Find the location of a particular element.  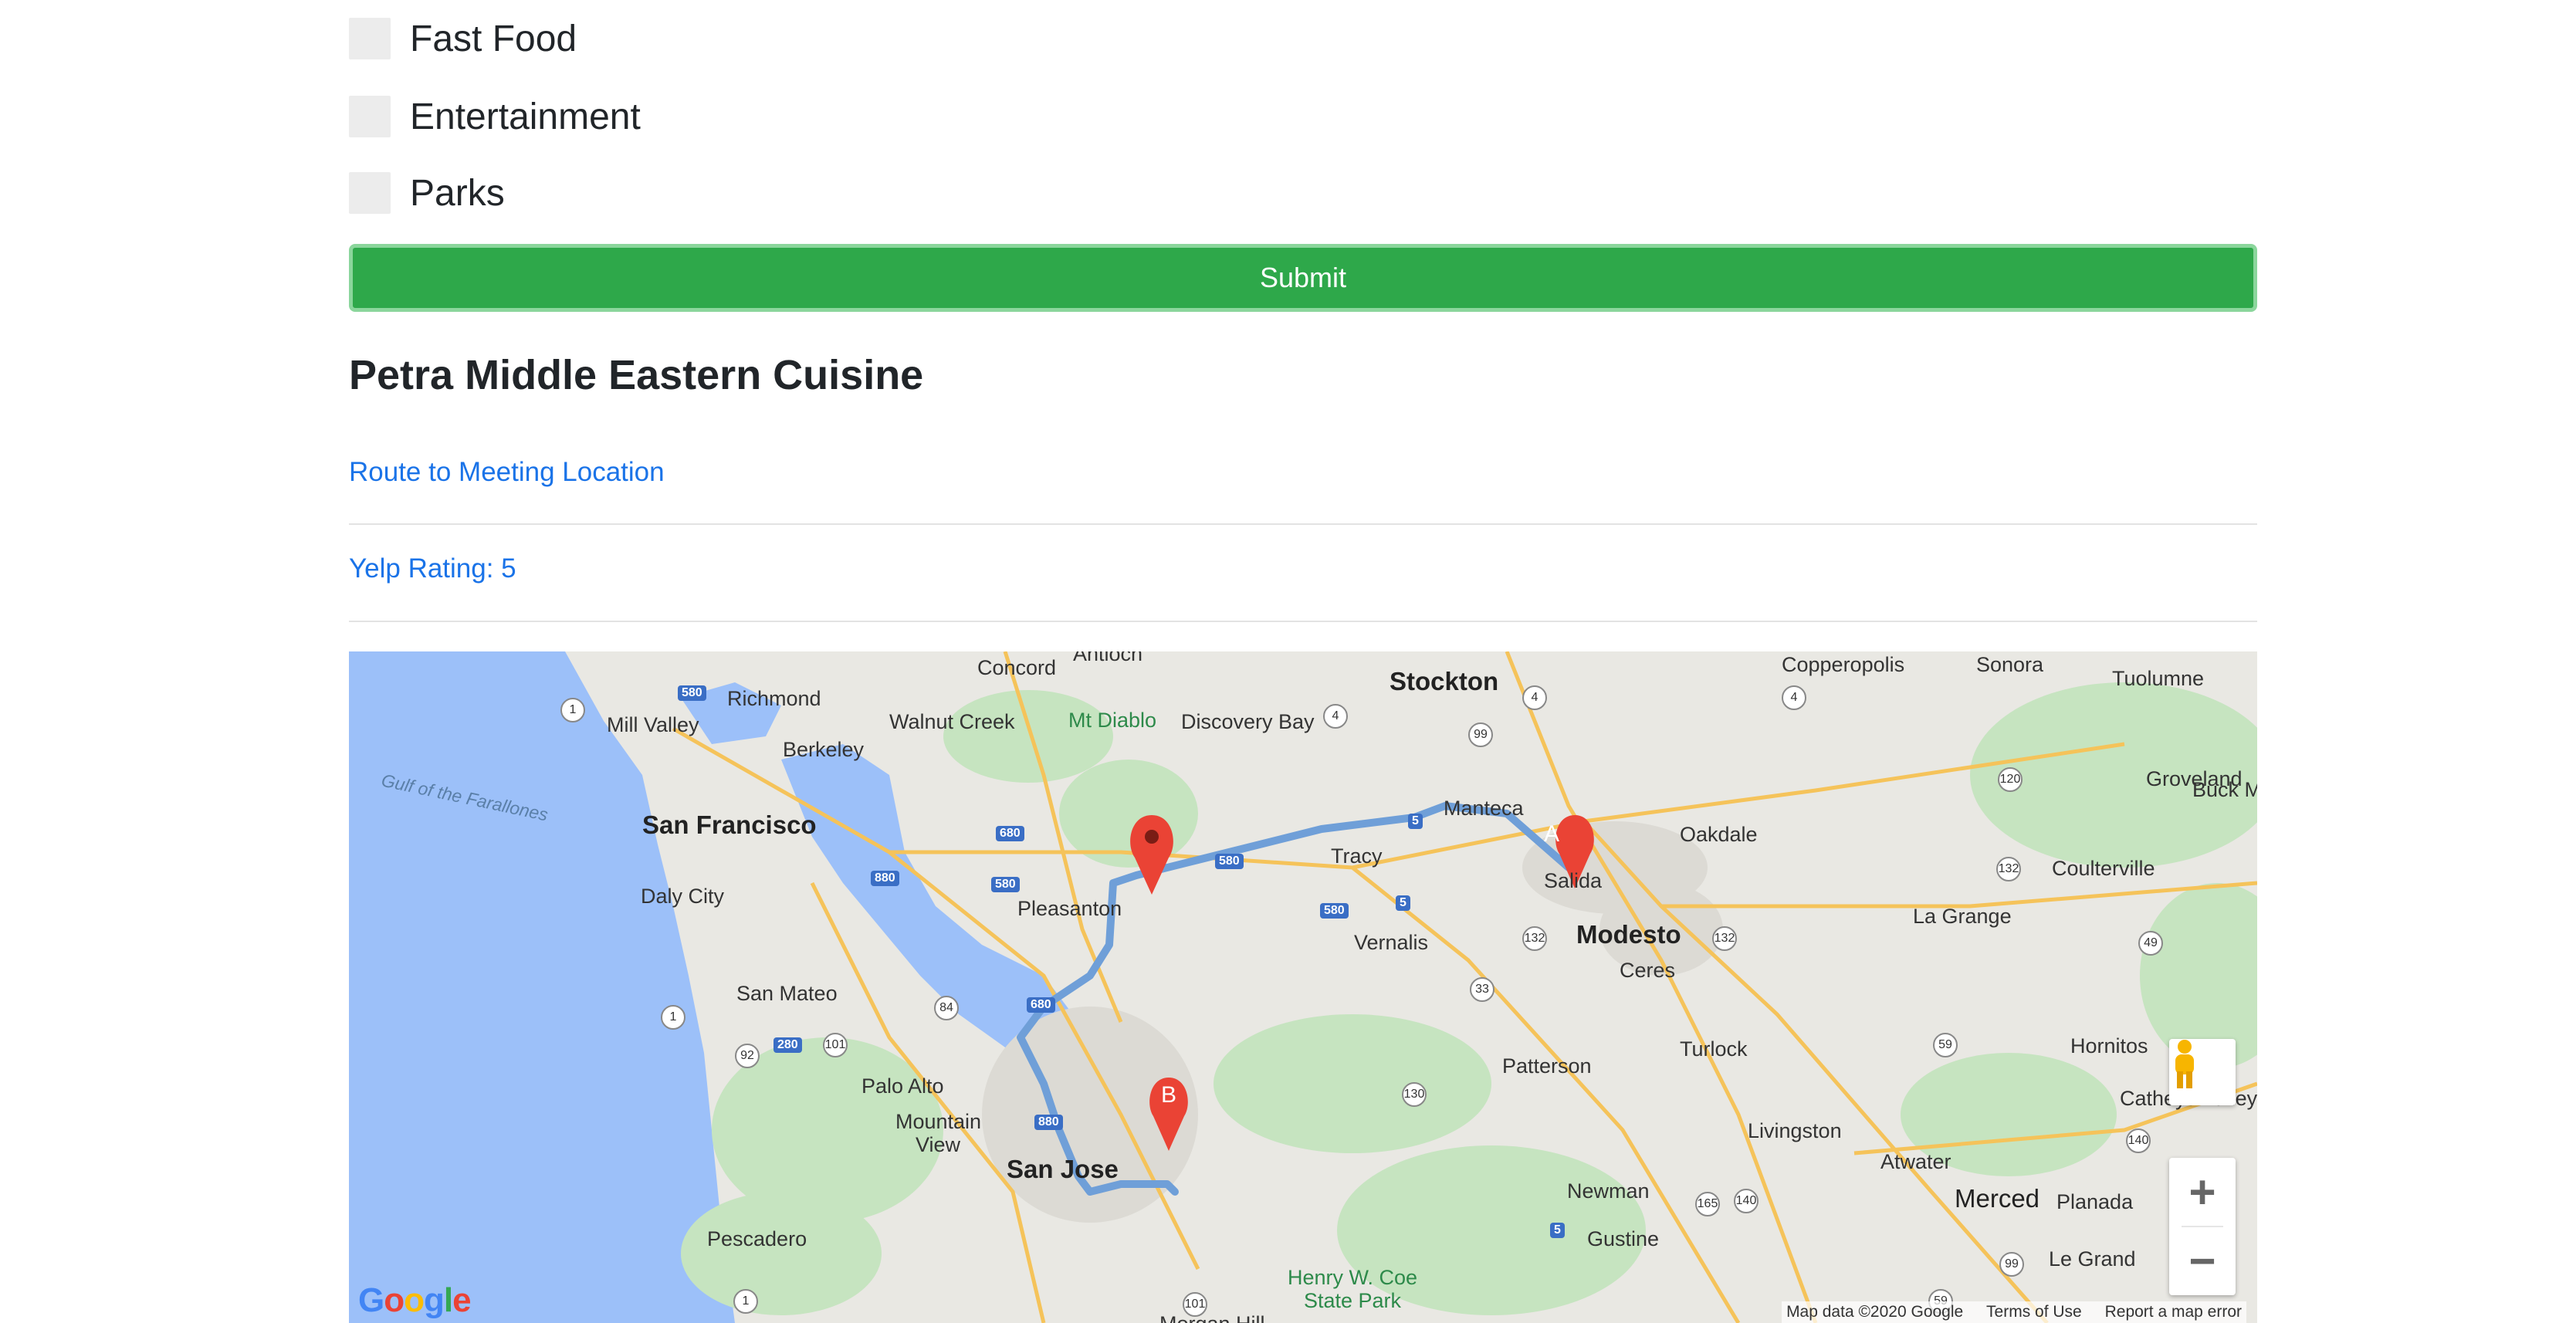

map-label: Mill Valley is located at coordinates (653, 724).